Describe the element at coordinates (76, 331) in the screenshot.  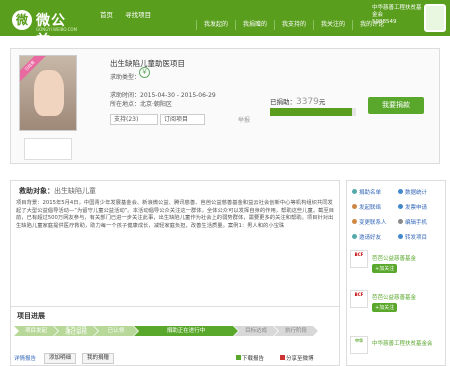
I see `progress-step: 证实为真 通过审核` at that location.